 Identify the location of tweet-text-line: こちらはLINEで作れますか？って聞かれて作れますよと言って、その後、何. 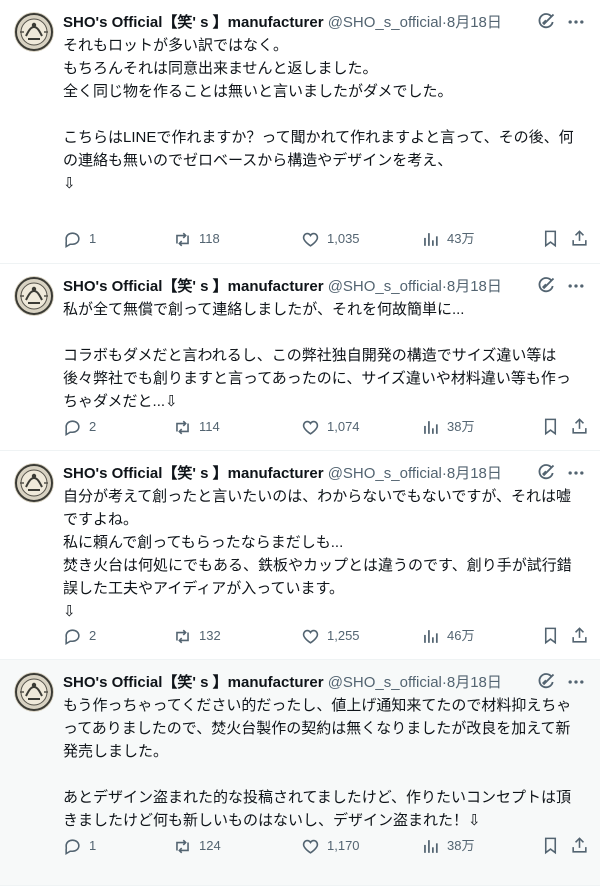
(318, 137).